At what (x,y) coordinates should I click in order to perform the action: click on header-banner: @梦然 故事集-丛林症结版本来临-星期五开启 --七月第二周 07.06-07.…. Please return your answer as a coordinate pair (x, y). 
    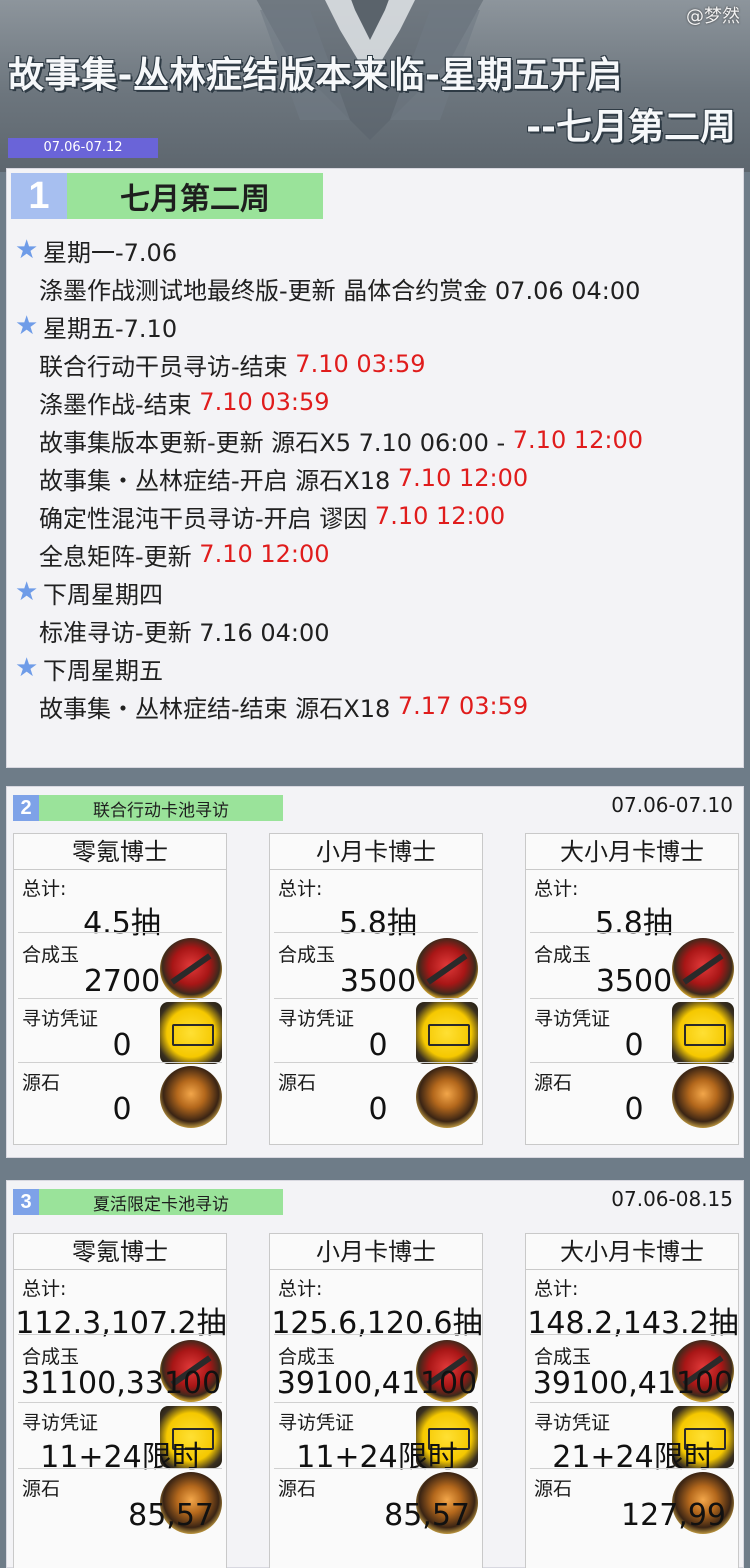
    Looking at the image, I should click on (375, 86).